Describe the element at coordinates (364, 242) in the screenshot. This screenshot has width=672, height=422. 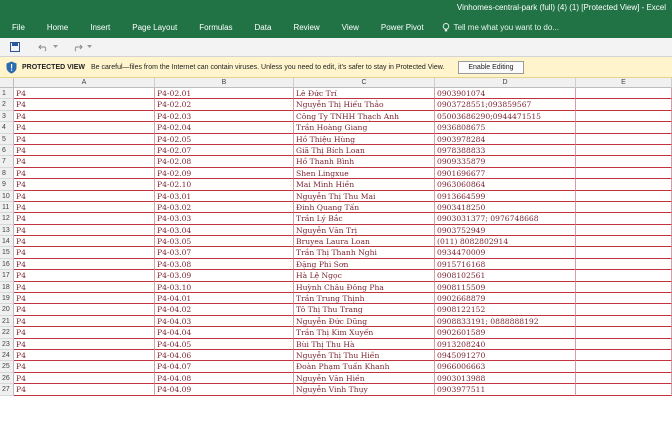
I see `cell-owner-name: Bruyea Laura Loan` at that location.